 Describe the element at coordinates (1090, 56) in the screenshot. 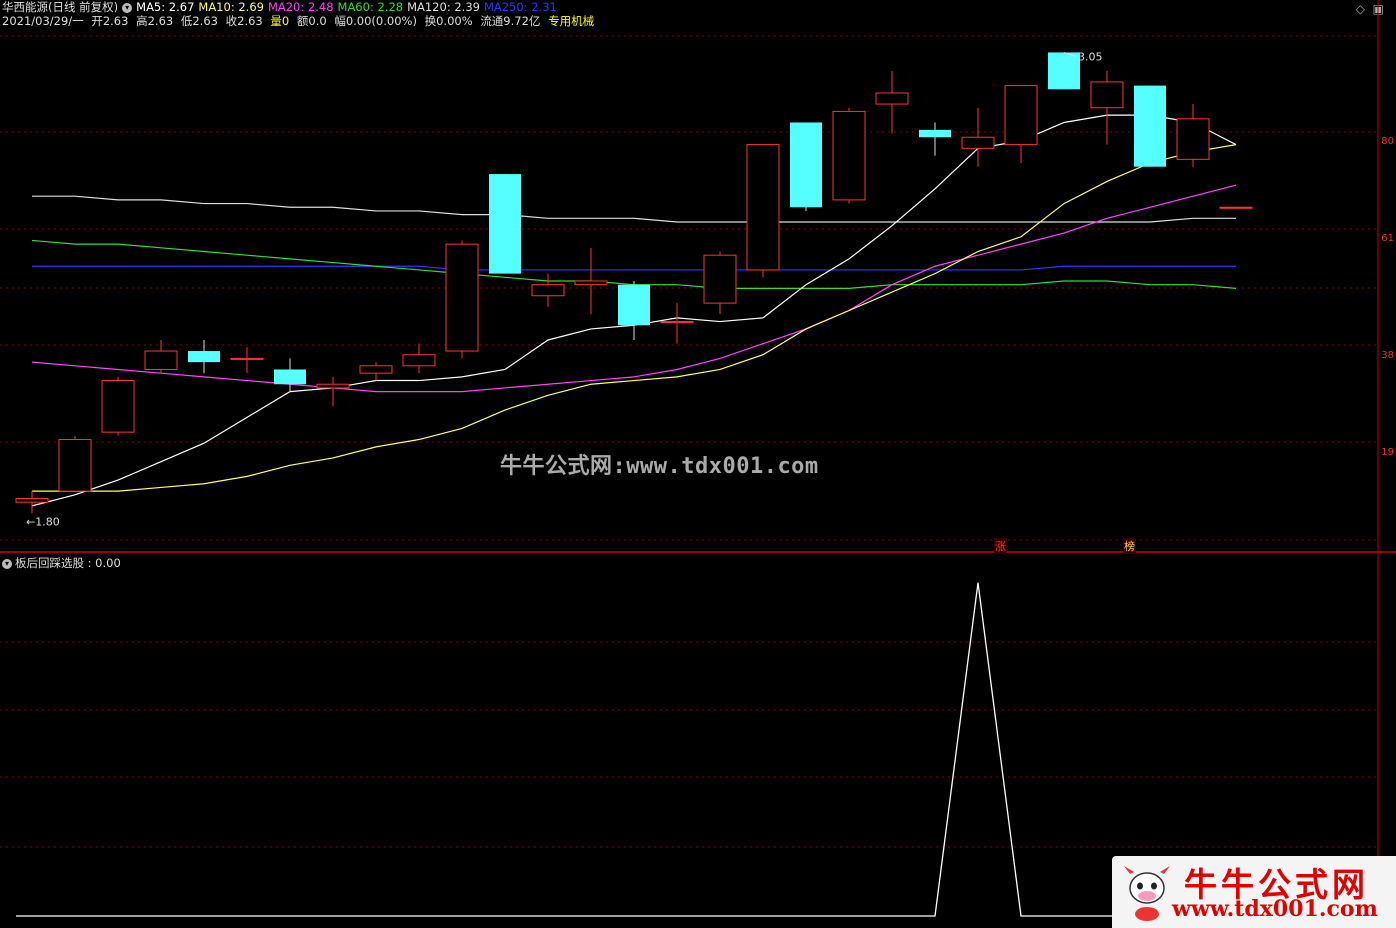

I see `annotation-high: 3.05` at that location.